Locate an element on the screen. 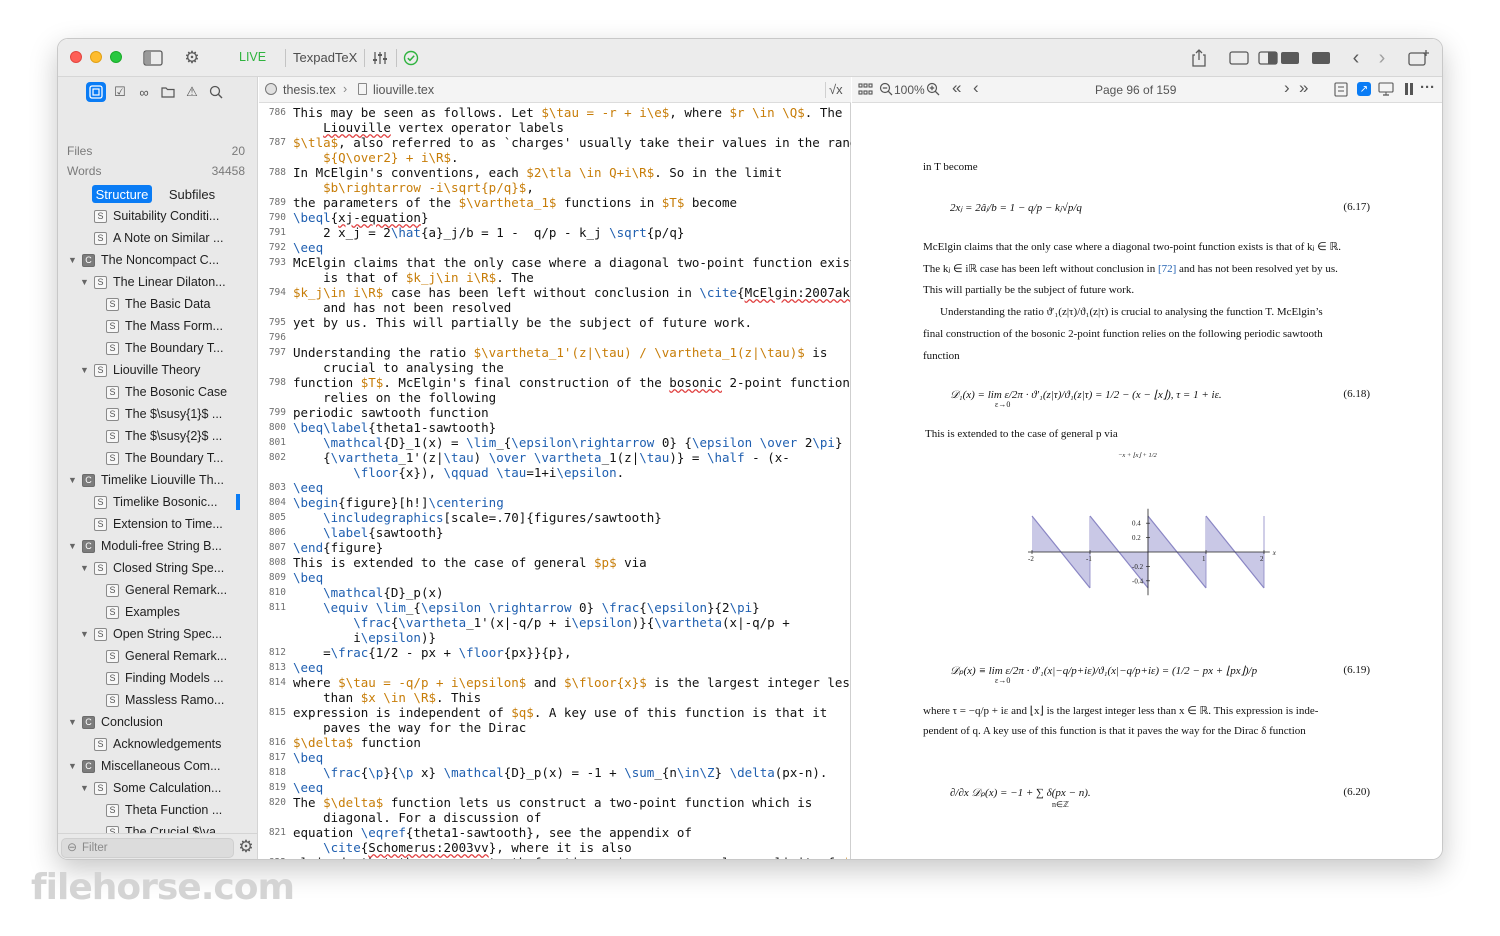 The image size is (1500, 936). forward-chevron-icon: › is located at coordinates (1382, 58).